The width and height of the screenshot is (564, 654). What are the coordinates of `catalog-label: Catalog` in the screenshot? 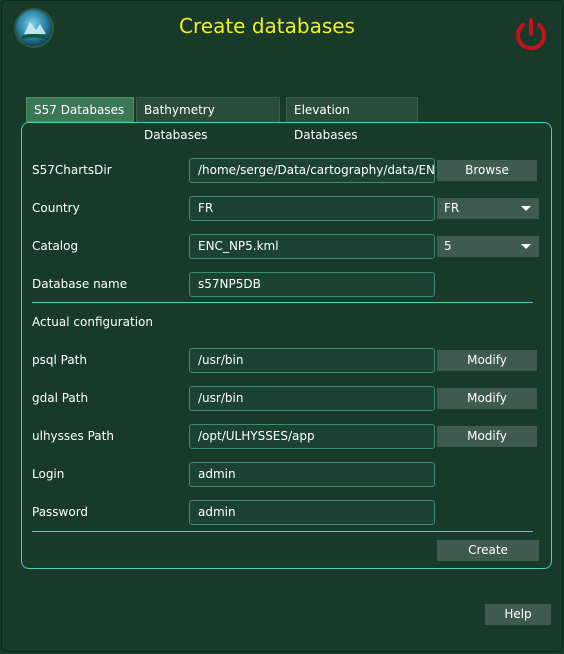 It's located at (55, 246).